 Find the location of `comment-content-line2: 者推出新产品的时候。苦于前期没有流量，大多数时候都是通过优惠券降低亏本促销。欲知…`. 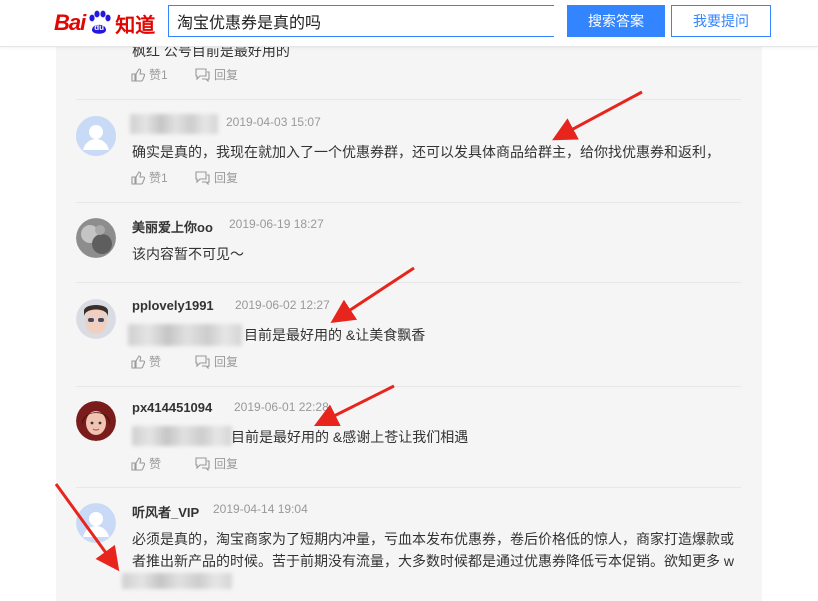

comment-content-line2: 者推出新产品的时候。苦于前期没有流量，大多数时候都是通过优惠券降低亏本促销。欲知… is located at coordinates (433, 561).